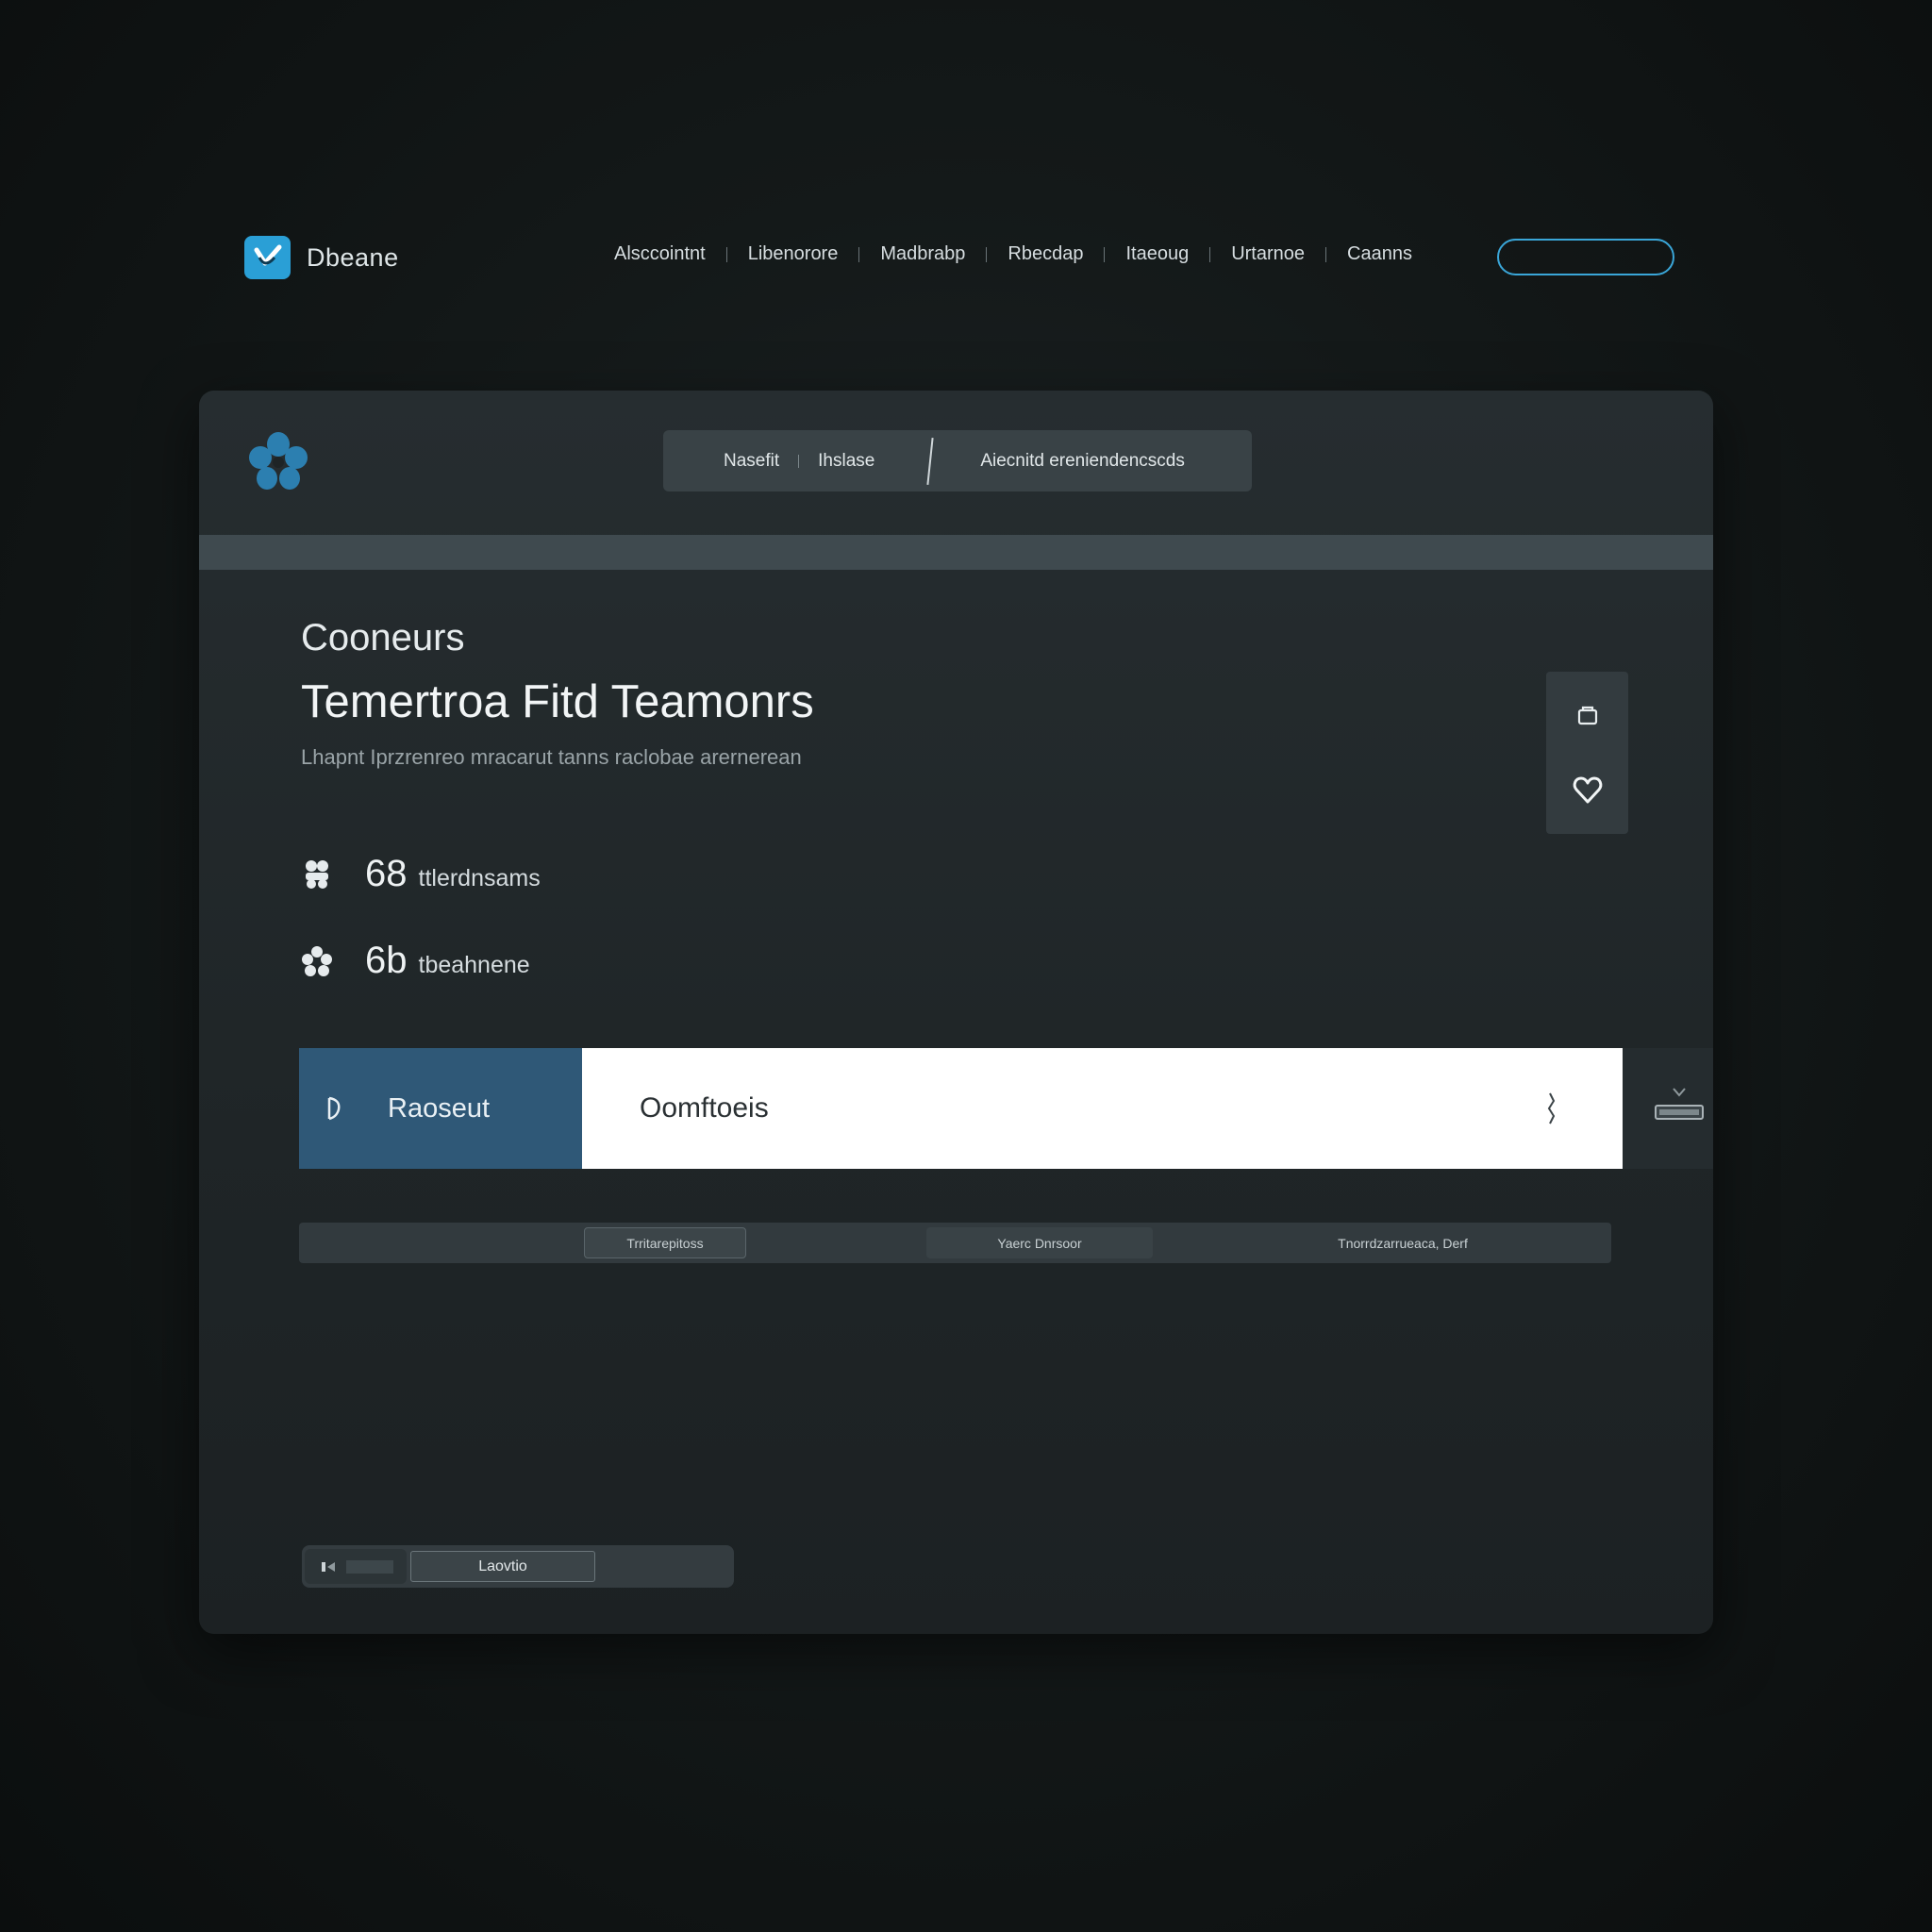  Describe the element at coordinates (369, 1567) in the screenshot. I see `pager-track` at that location.